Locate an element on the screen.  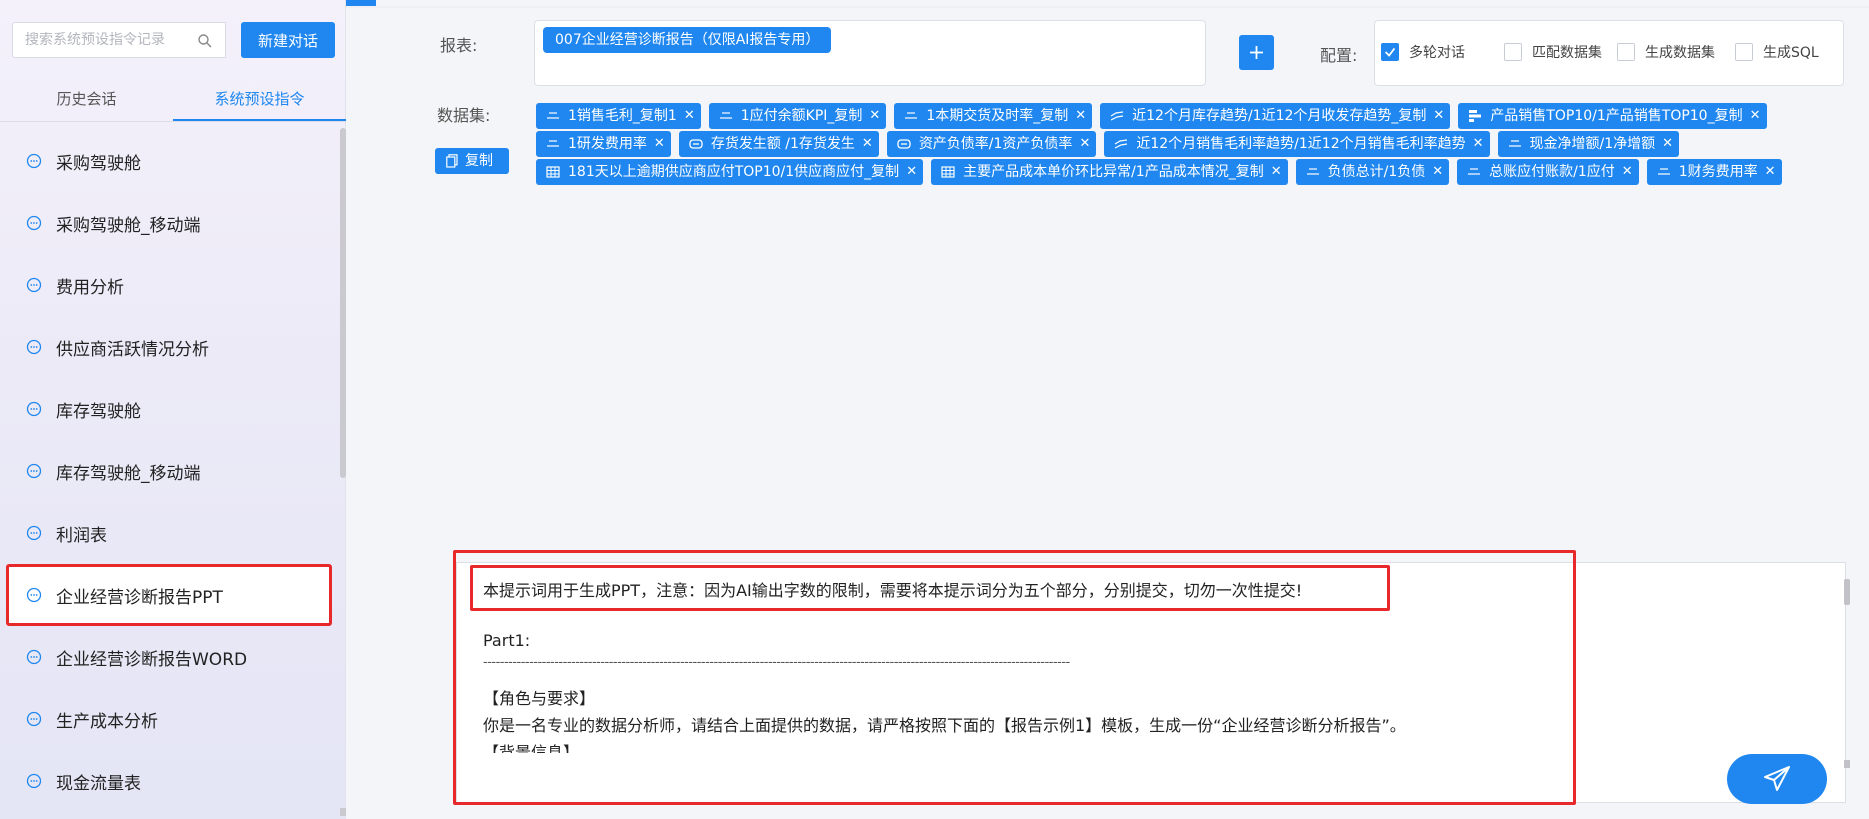
checkbox-generate-sql: 生成SQL is located at coordinates (1777, 52).